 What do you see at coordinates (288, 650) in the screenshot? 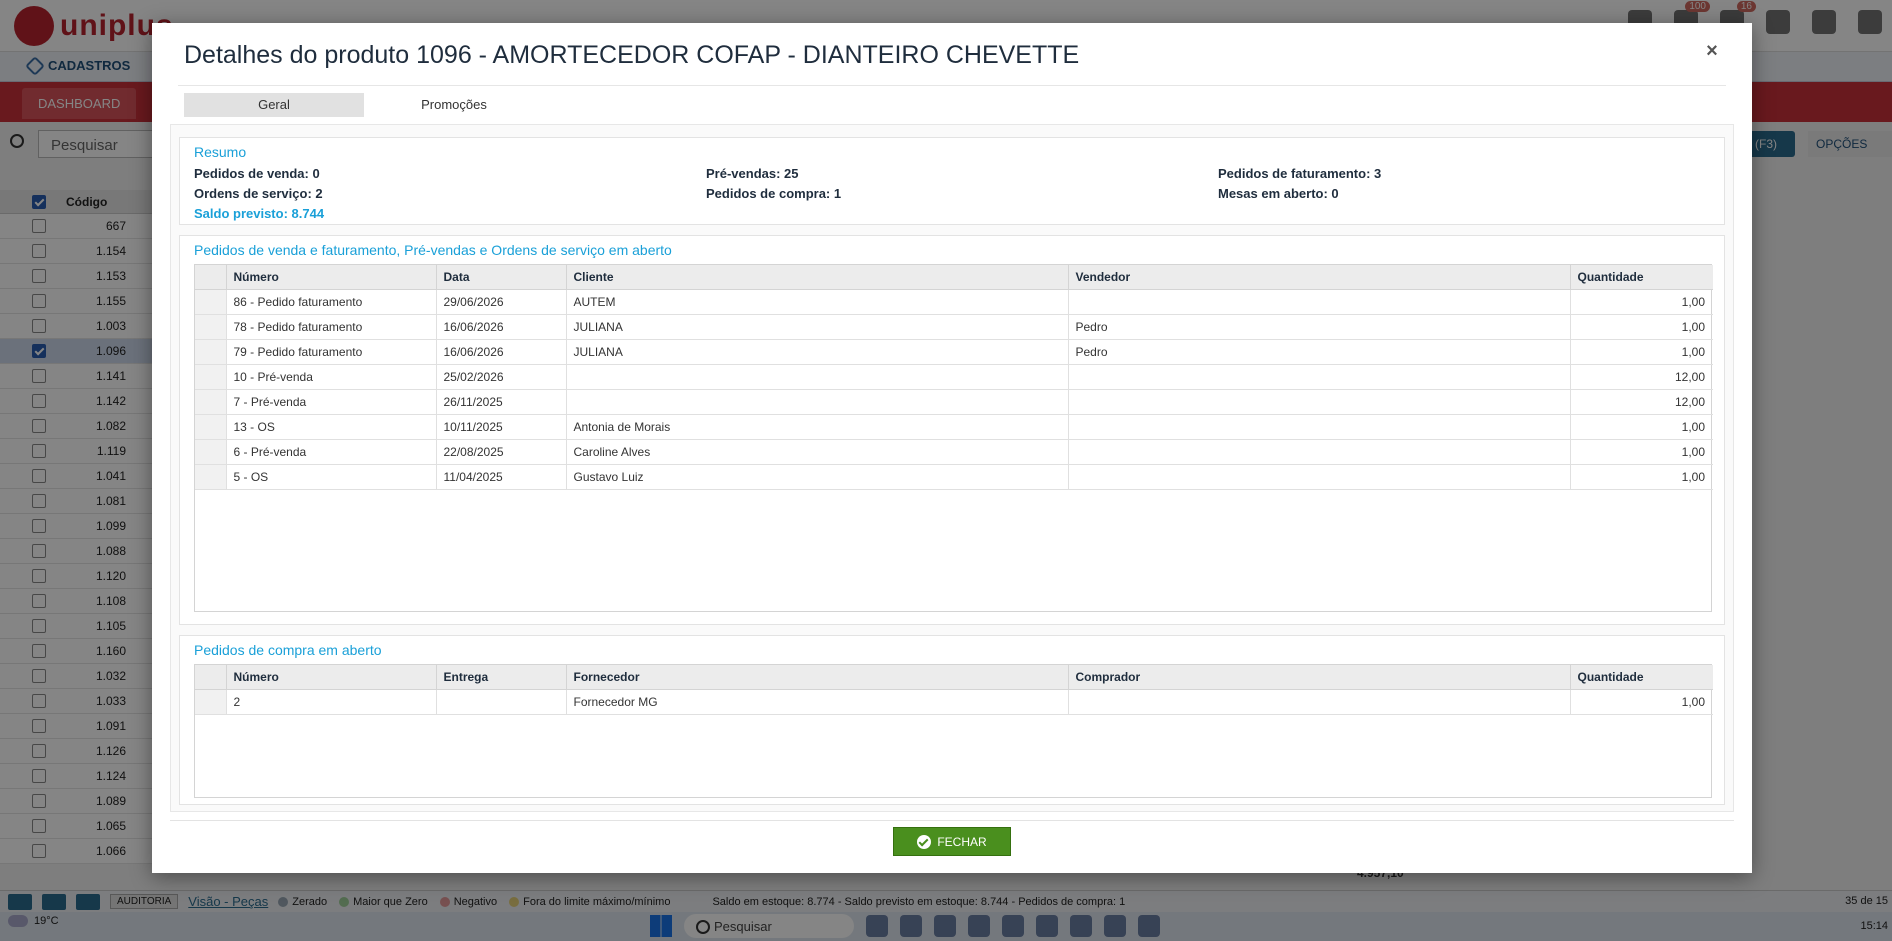
I see `open-purchases-title: Pedidos de compra em aberto` at bounding box center [288, 650].